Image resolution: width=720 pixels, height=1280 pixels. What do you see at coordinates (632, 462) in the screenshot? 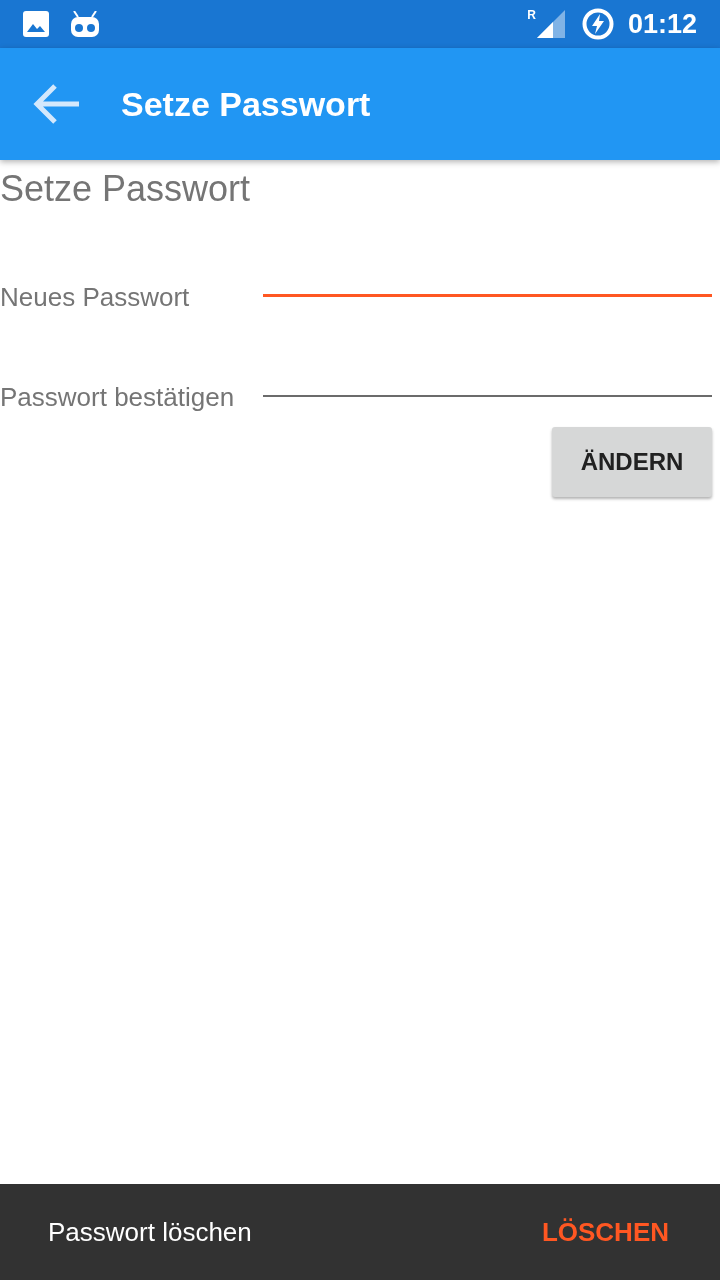
I see `change-button: ÄNDERN` at bounding box center [632, 462].